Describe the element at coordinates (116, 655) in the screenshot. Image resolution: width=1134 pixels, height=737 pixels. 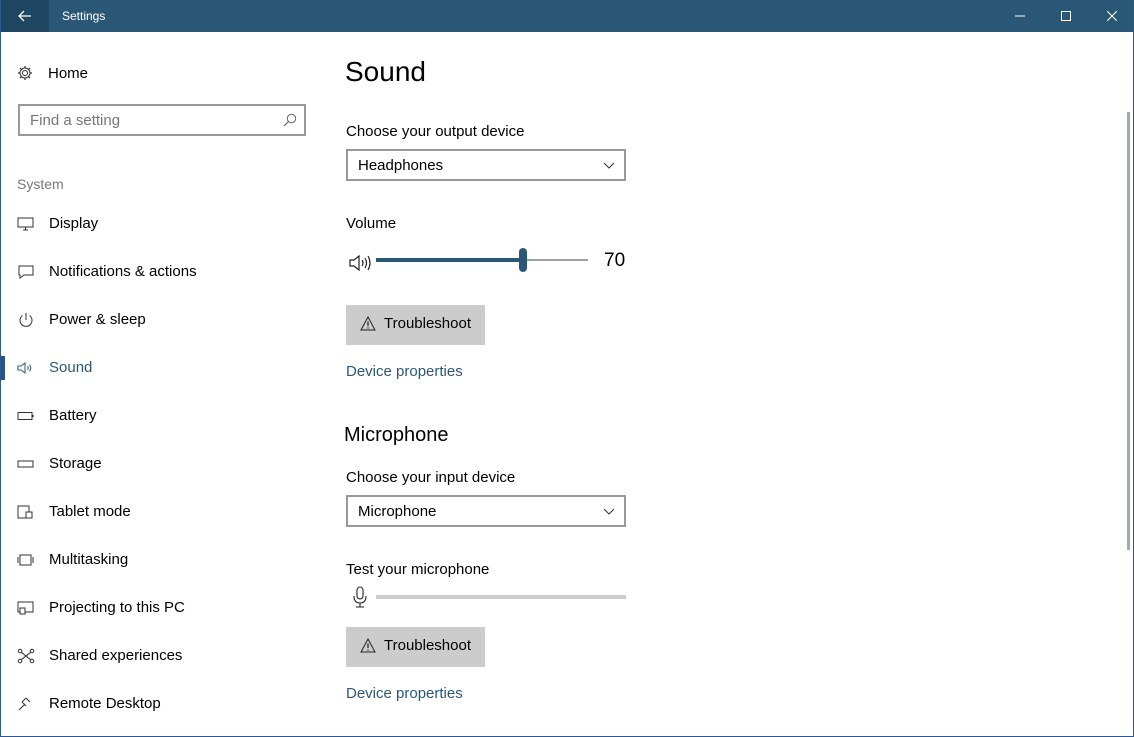
I see `sidebar-item-label: Shared experiences` at that location.